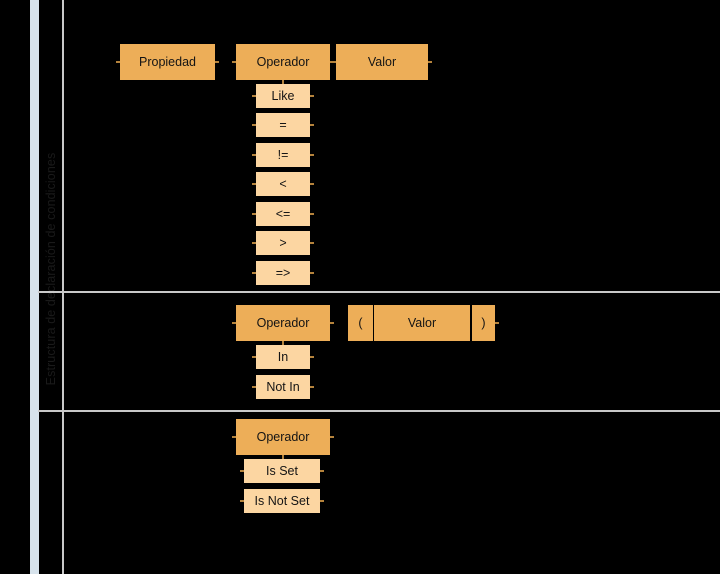 The height and width of the screenshot is (574, 720). I want to click on node-propiedad: Propiedad, so click(167, 62).